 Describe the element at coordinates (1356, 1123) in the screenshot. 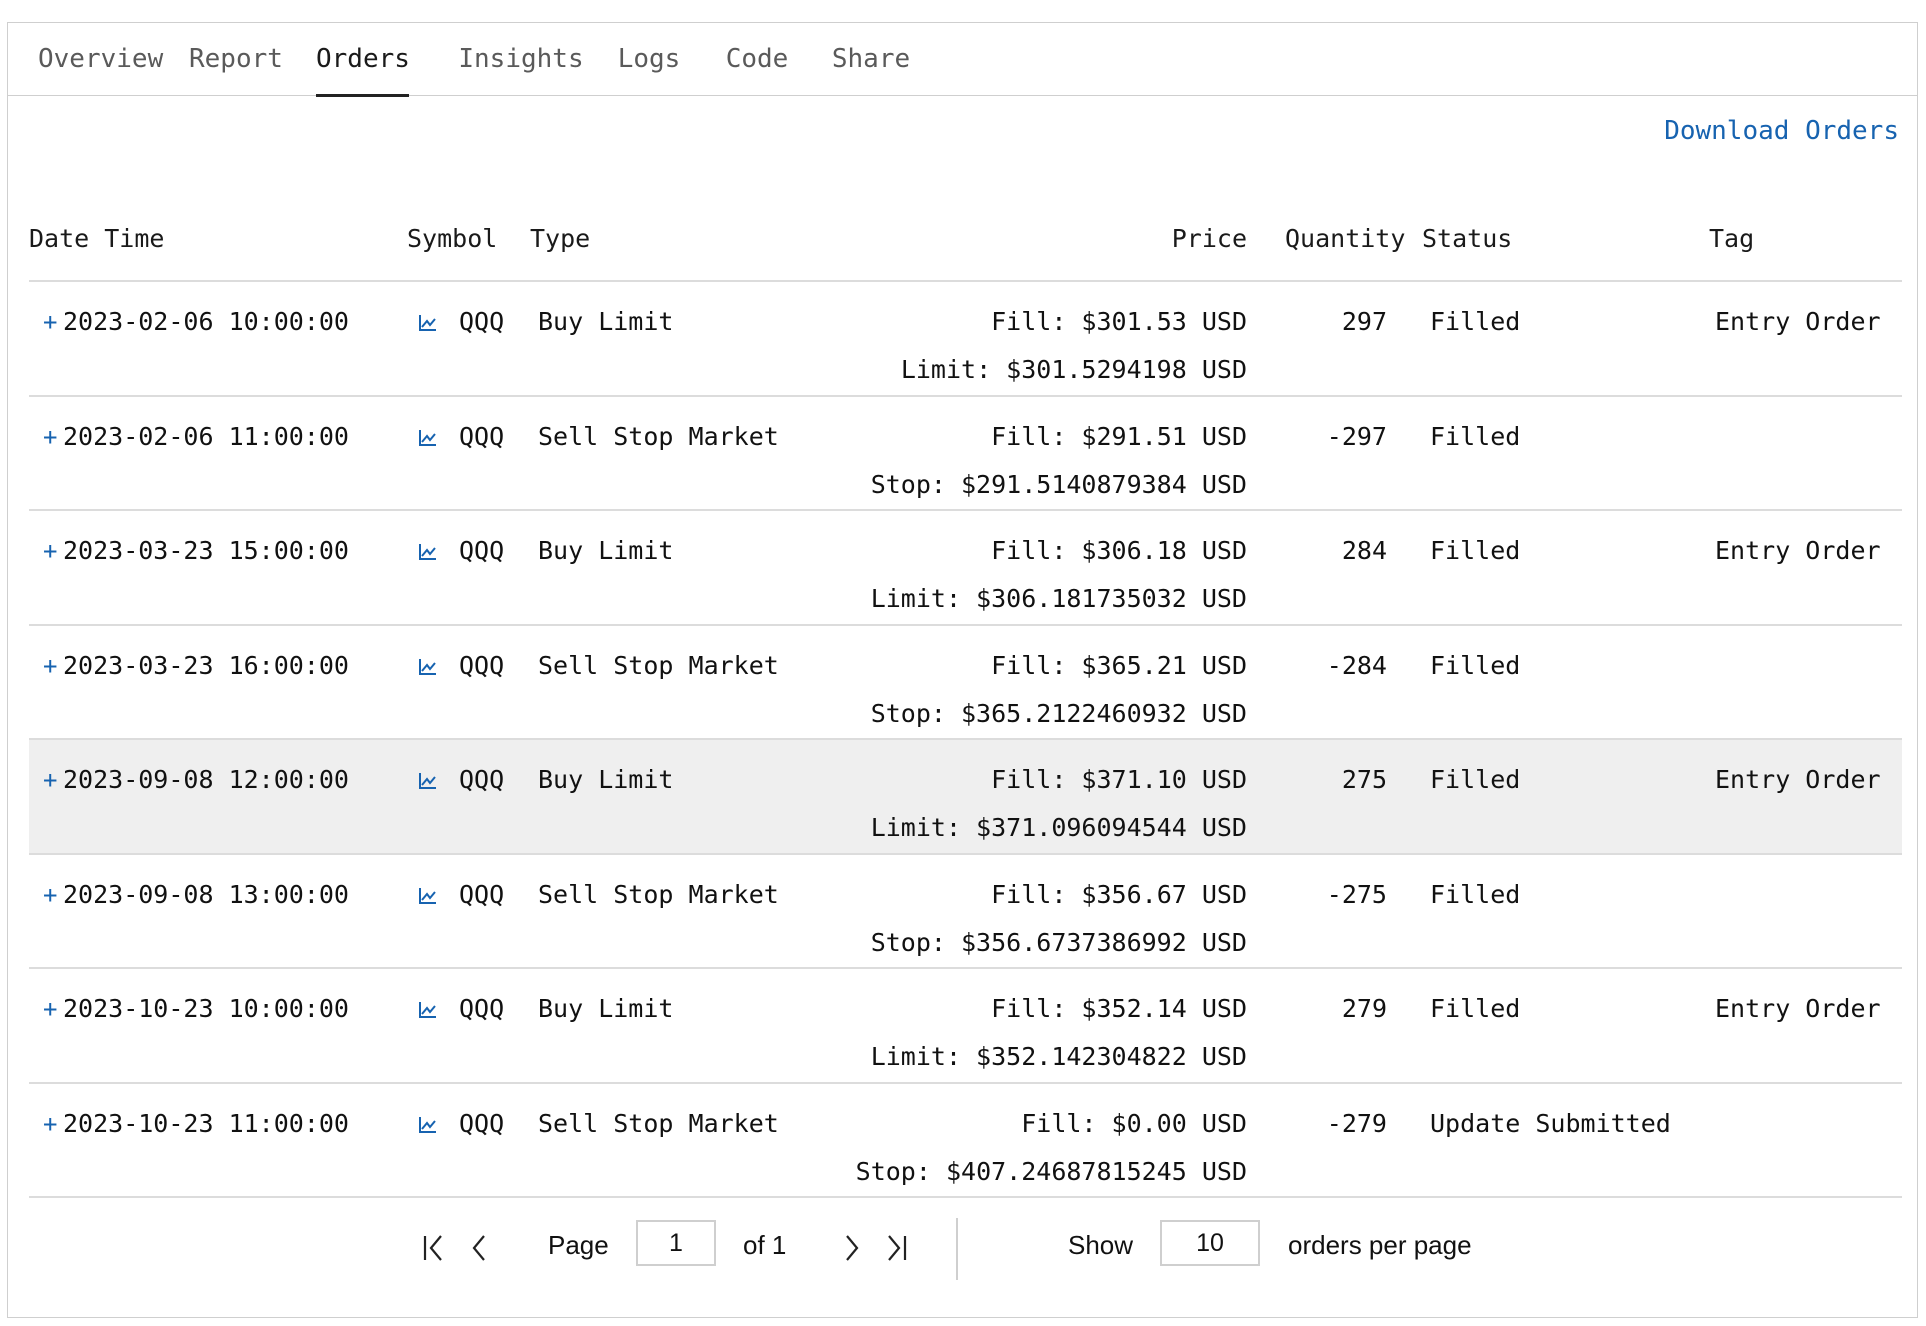

I see `order-quantity: -279` at that location.